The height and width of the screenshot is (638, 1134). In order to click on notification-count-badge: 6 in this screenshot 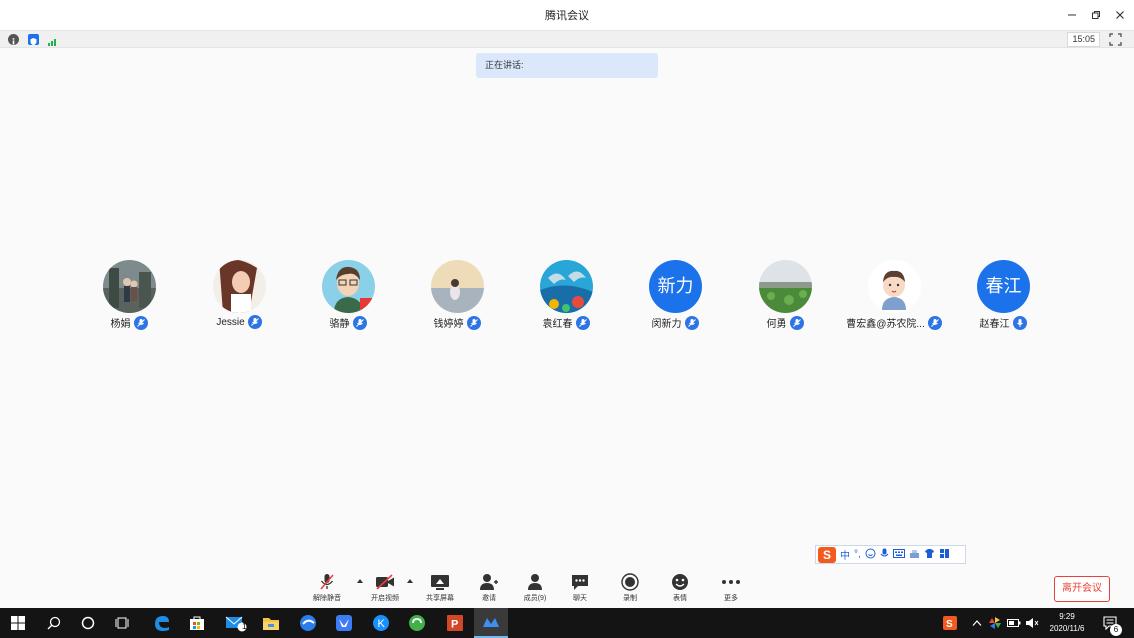, I will do `click(1116, 630)`.